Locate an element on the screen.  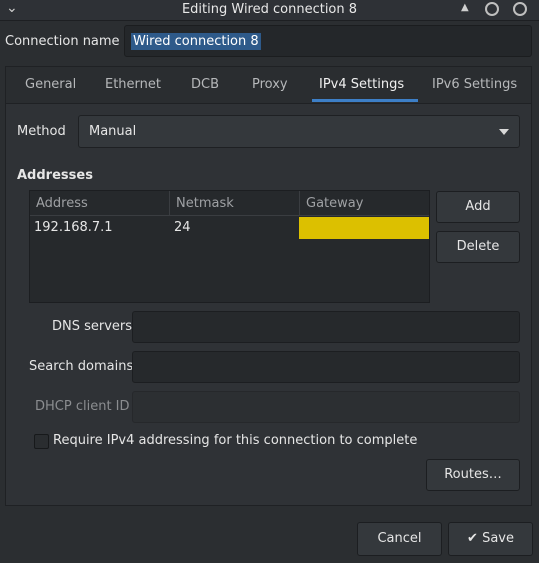
tab-ethernet: Ethernet is located at coordinates (133, 84).